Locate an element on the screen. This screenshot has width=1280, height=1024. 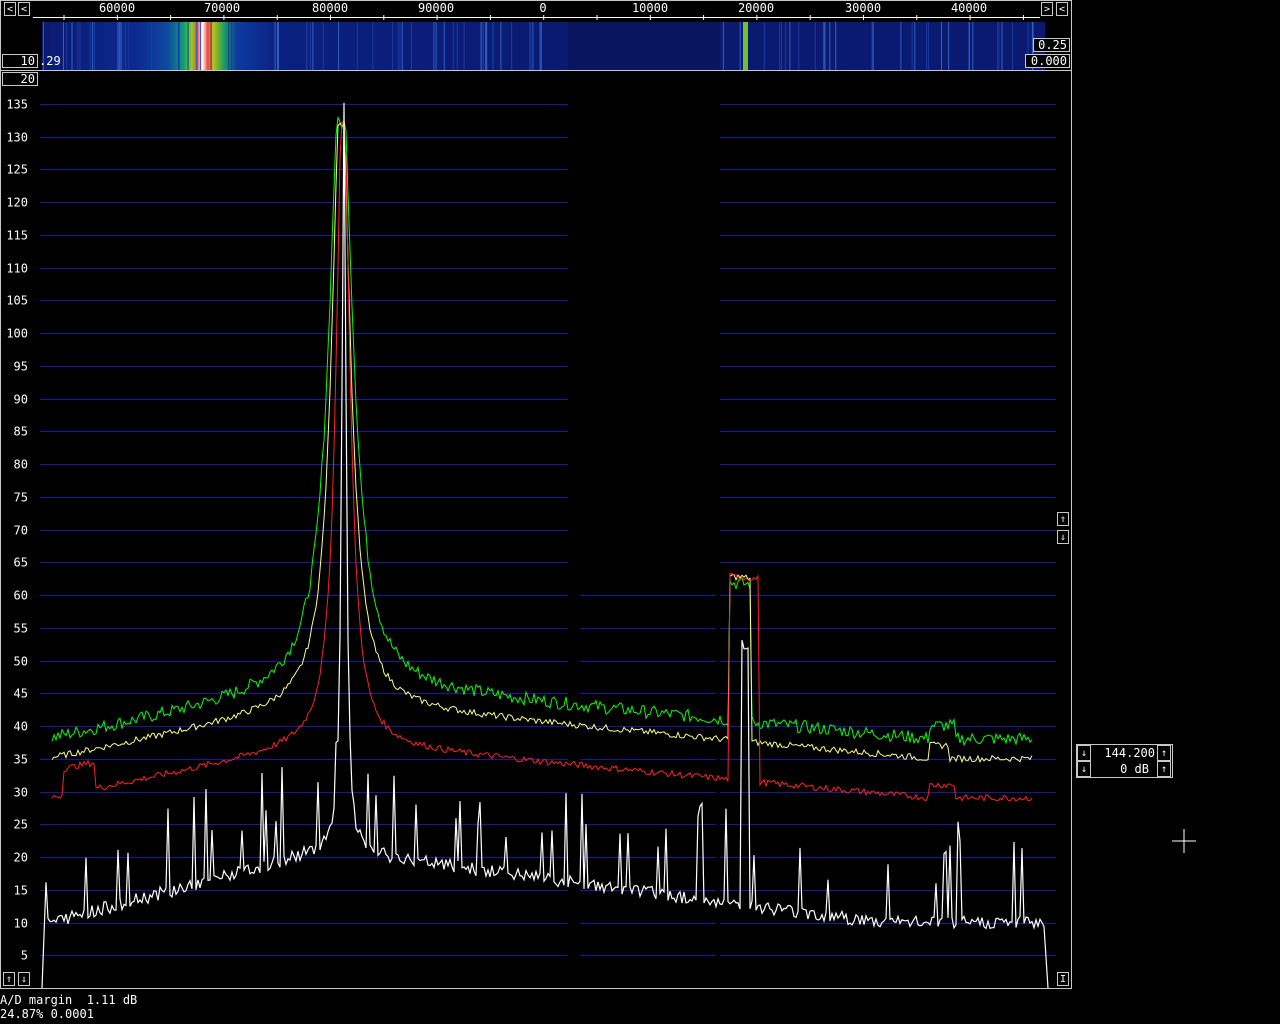
y-tick-label: 60 is located at coordinates (21, 596).